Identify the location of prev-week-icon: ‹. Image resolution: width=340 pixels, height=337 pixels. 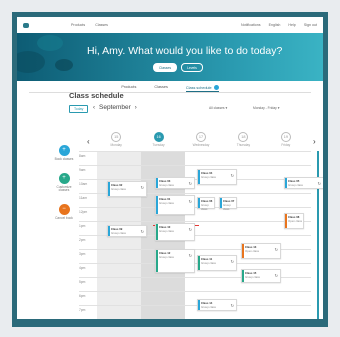
(88, 141).